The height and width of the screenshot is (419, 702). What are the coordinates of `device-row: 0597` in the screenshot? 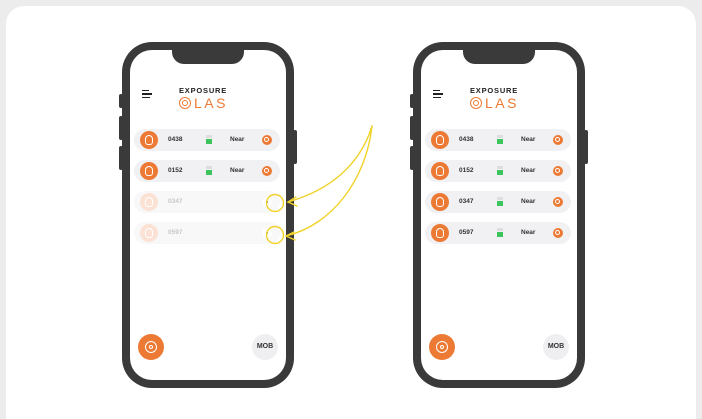 It's located at (207, 233).